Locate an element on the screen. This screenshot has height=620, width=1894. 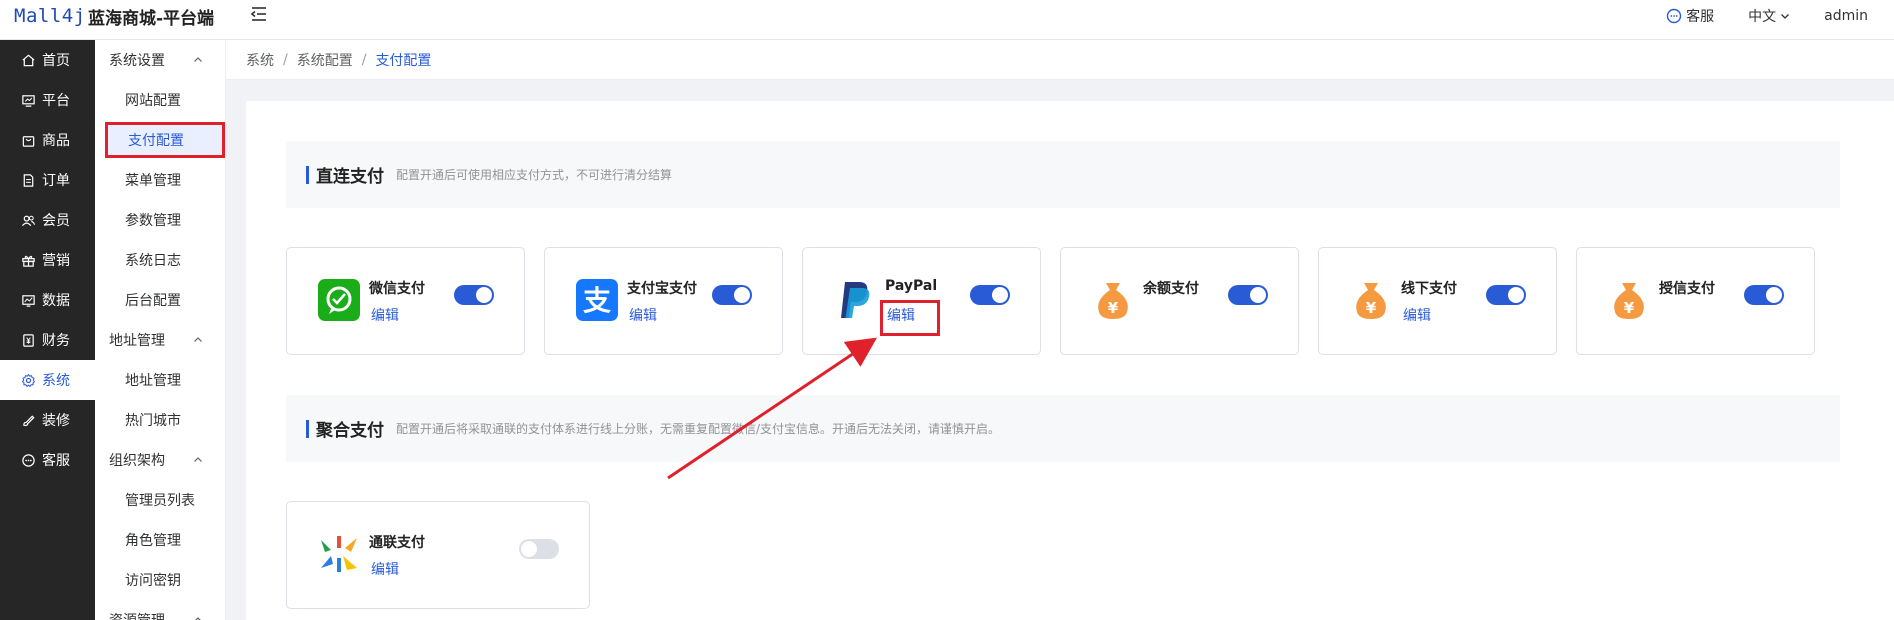
nav2-item-hot-cities: 热门城市 is located at coordinates (160, 420).